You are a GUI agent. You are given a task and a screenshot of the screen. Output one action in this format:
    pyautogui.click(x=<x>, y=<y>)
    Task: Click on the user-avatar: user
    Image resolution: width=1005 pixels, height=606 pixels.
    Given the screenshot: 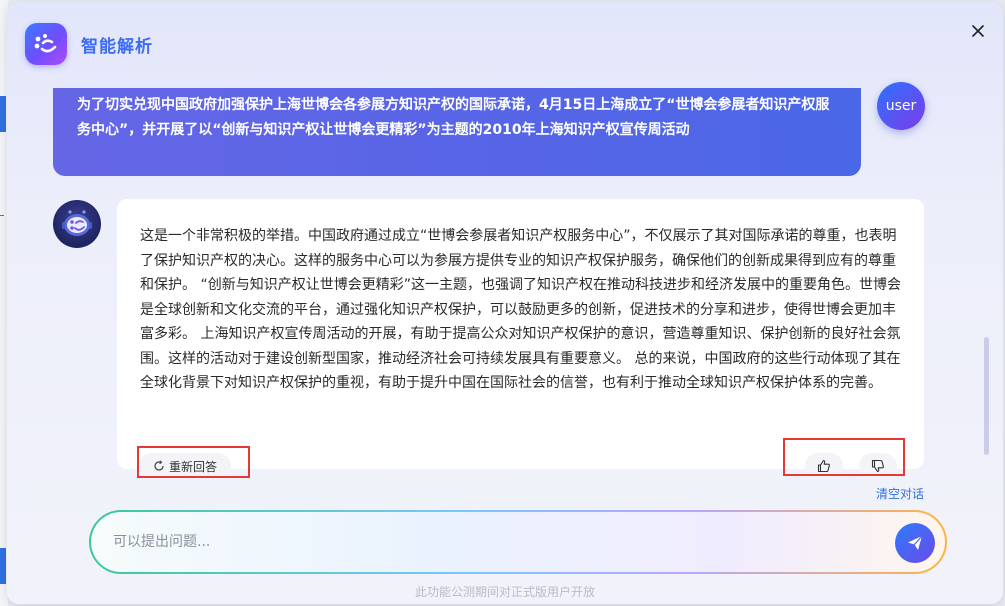 What is the action you would take?
    pyautogui.click(x=901, y=106)
    